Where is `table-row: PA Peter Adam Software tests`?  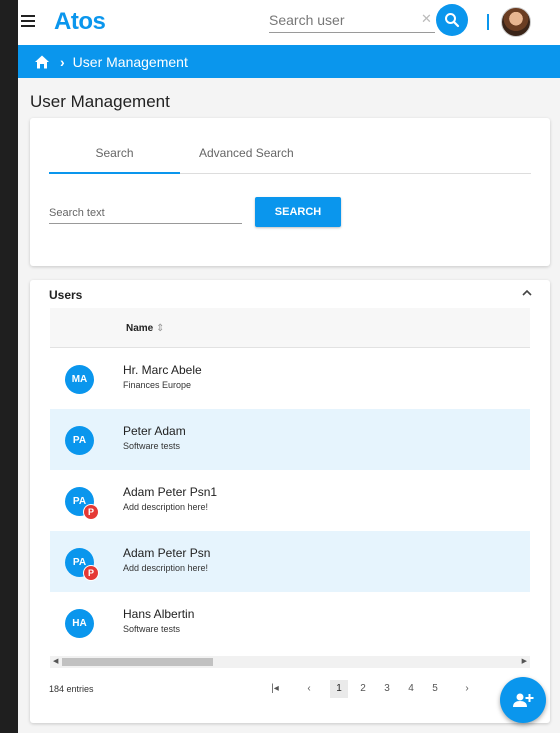
table-row: PA Peter Adam Software tests is located at coordinates (290, 439).